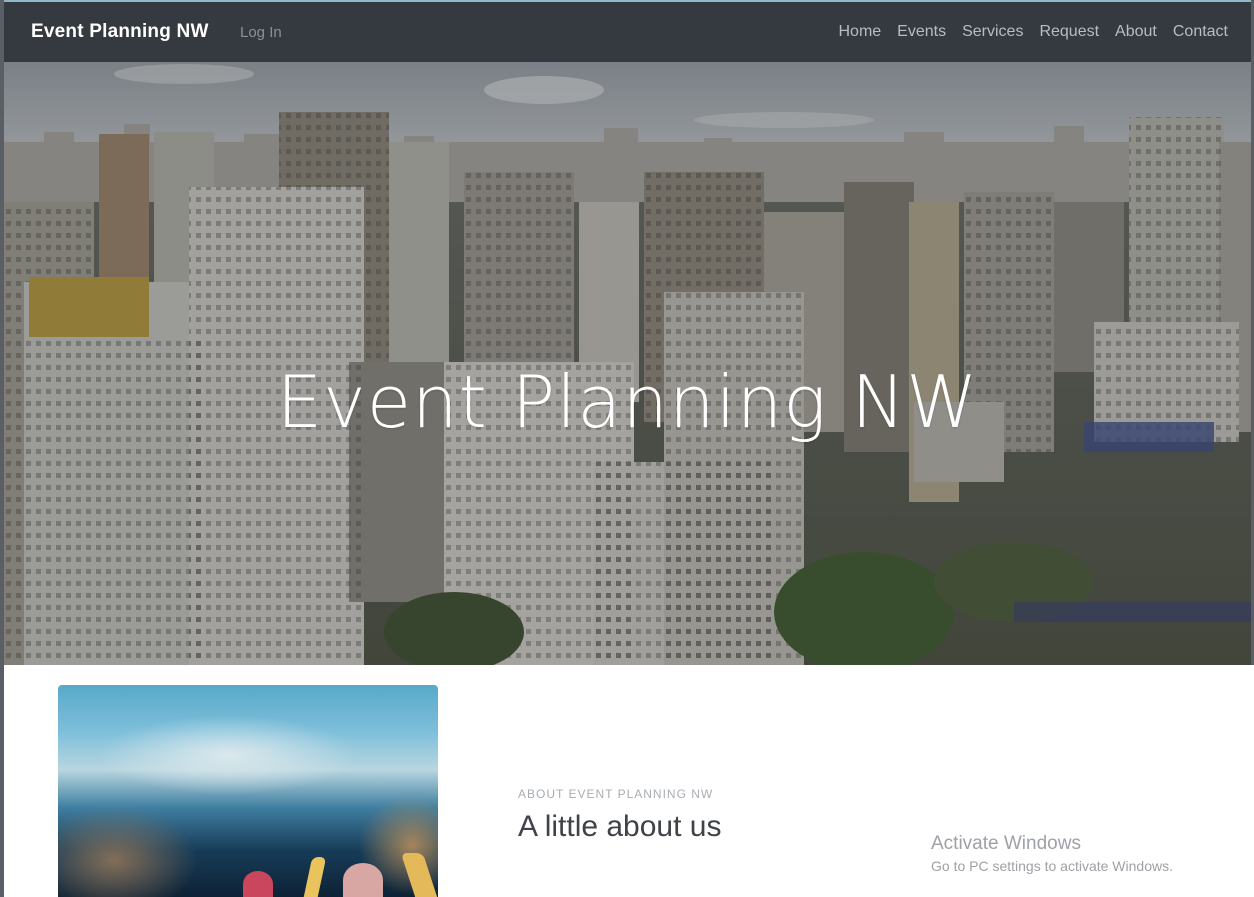 The height and width of the screenshot is (897, 1254). Describe the element at coordinates (859, 32) in the screenshot. I see `nav-link-home: Home` at that location.